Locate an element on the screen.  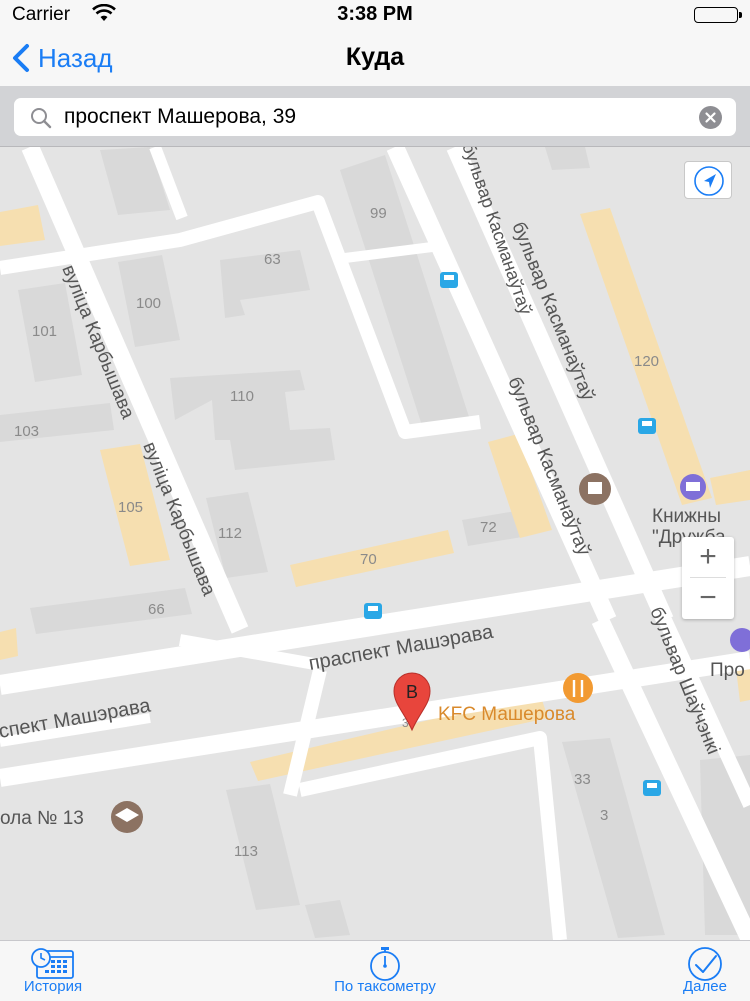
building-left-edge is located at coordinates (9, 644).